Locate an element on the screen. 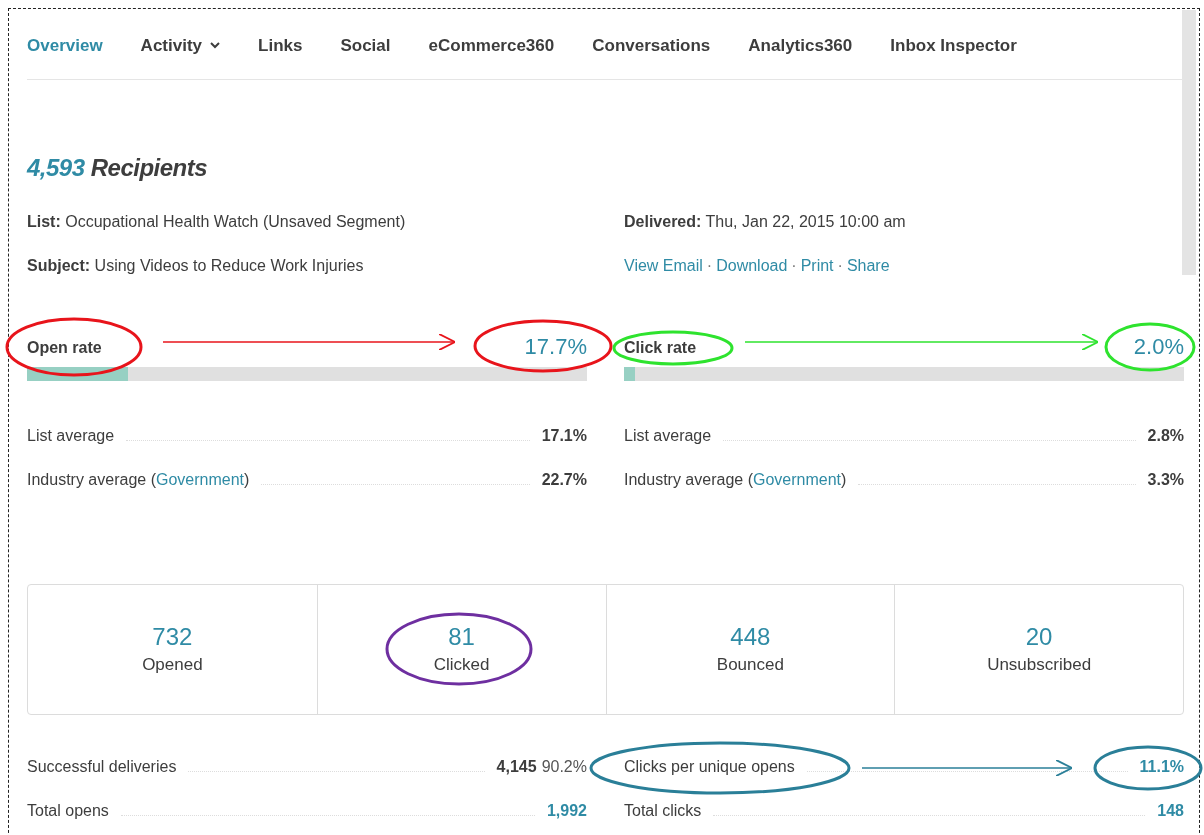  stat-value: 732 is located at coordinates (172, 636).